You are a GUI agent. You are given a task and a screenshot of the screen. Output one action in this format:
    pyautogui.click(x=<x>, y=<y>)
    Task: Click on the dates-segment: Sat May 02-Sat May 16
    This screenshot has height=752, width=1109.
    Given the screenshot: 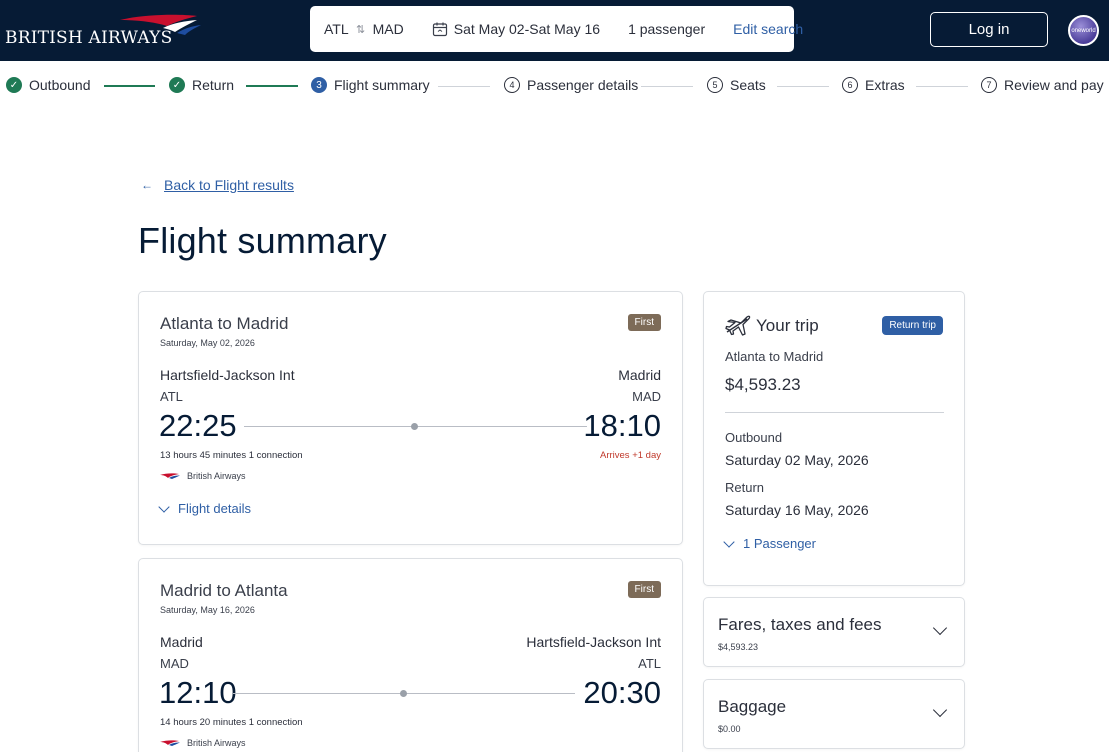 What is the action you would take?
    pyautogui.click(x=516, y=29)
    